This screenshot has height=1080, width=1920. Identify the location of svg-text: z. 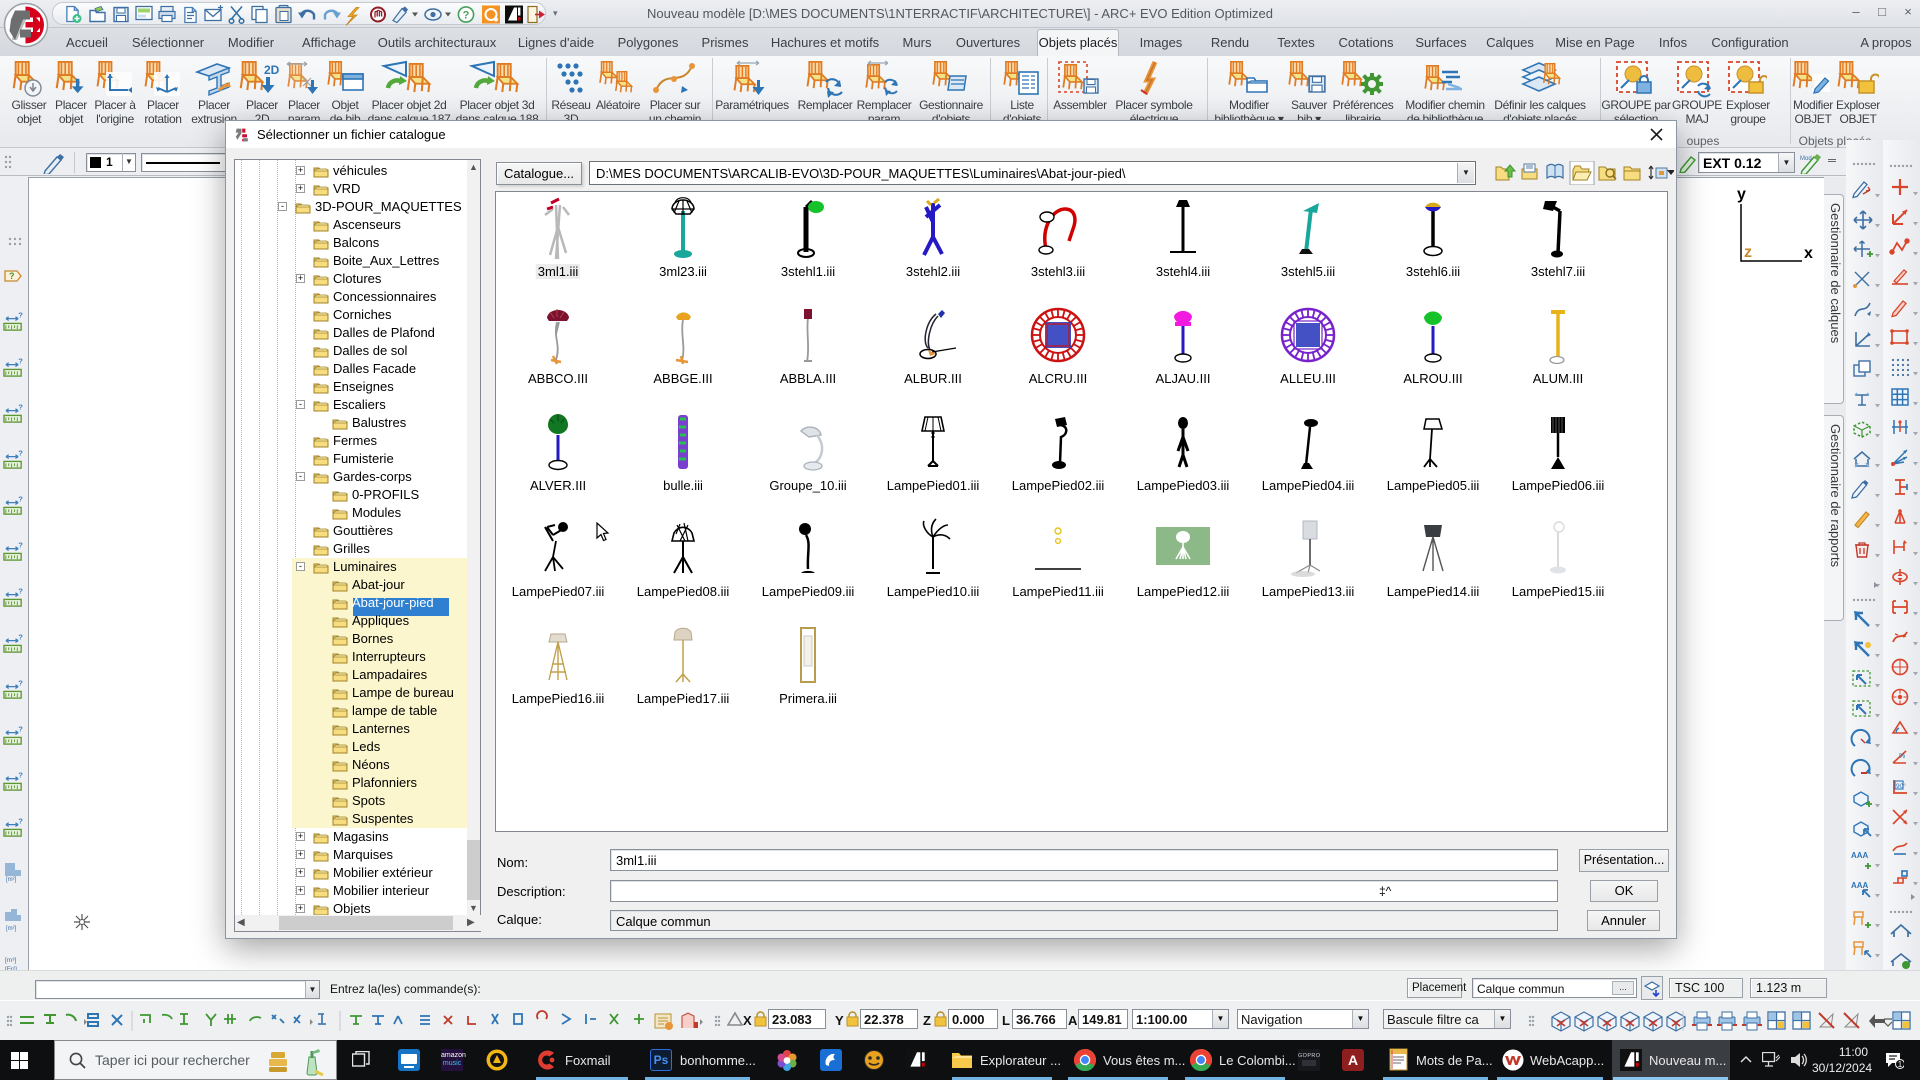
(1748, 252).